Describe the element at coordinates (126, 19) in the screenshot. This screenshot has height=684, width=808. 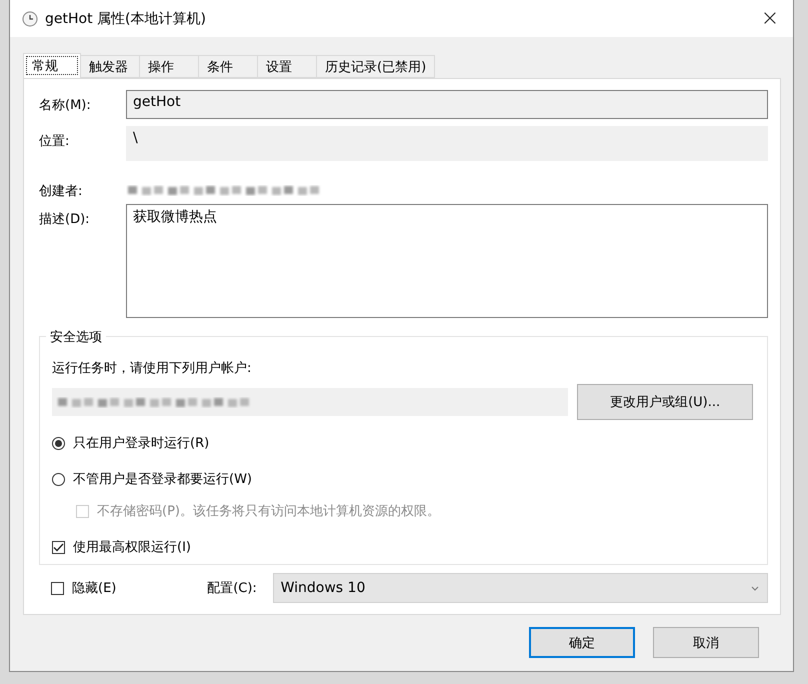
I see `window-title: getHot 属性(本地计算机)` at that location.